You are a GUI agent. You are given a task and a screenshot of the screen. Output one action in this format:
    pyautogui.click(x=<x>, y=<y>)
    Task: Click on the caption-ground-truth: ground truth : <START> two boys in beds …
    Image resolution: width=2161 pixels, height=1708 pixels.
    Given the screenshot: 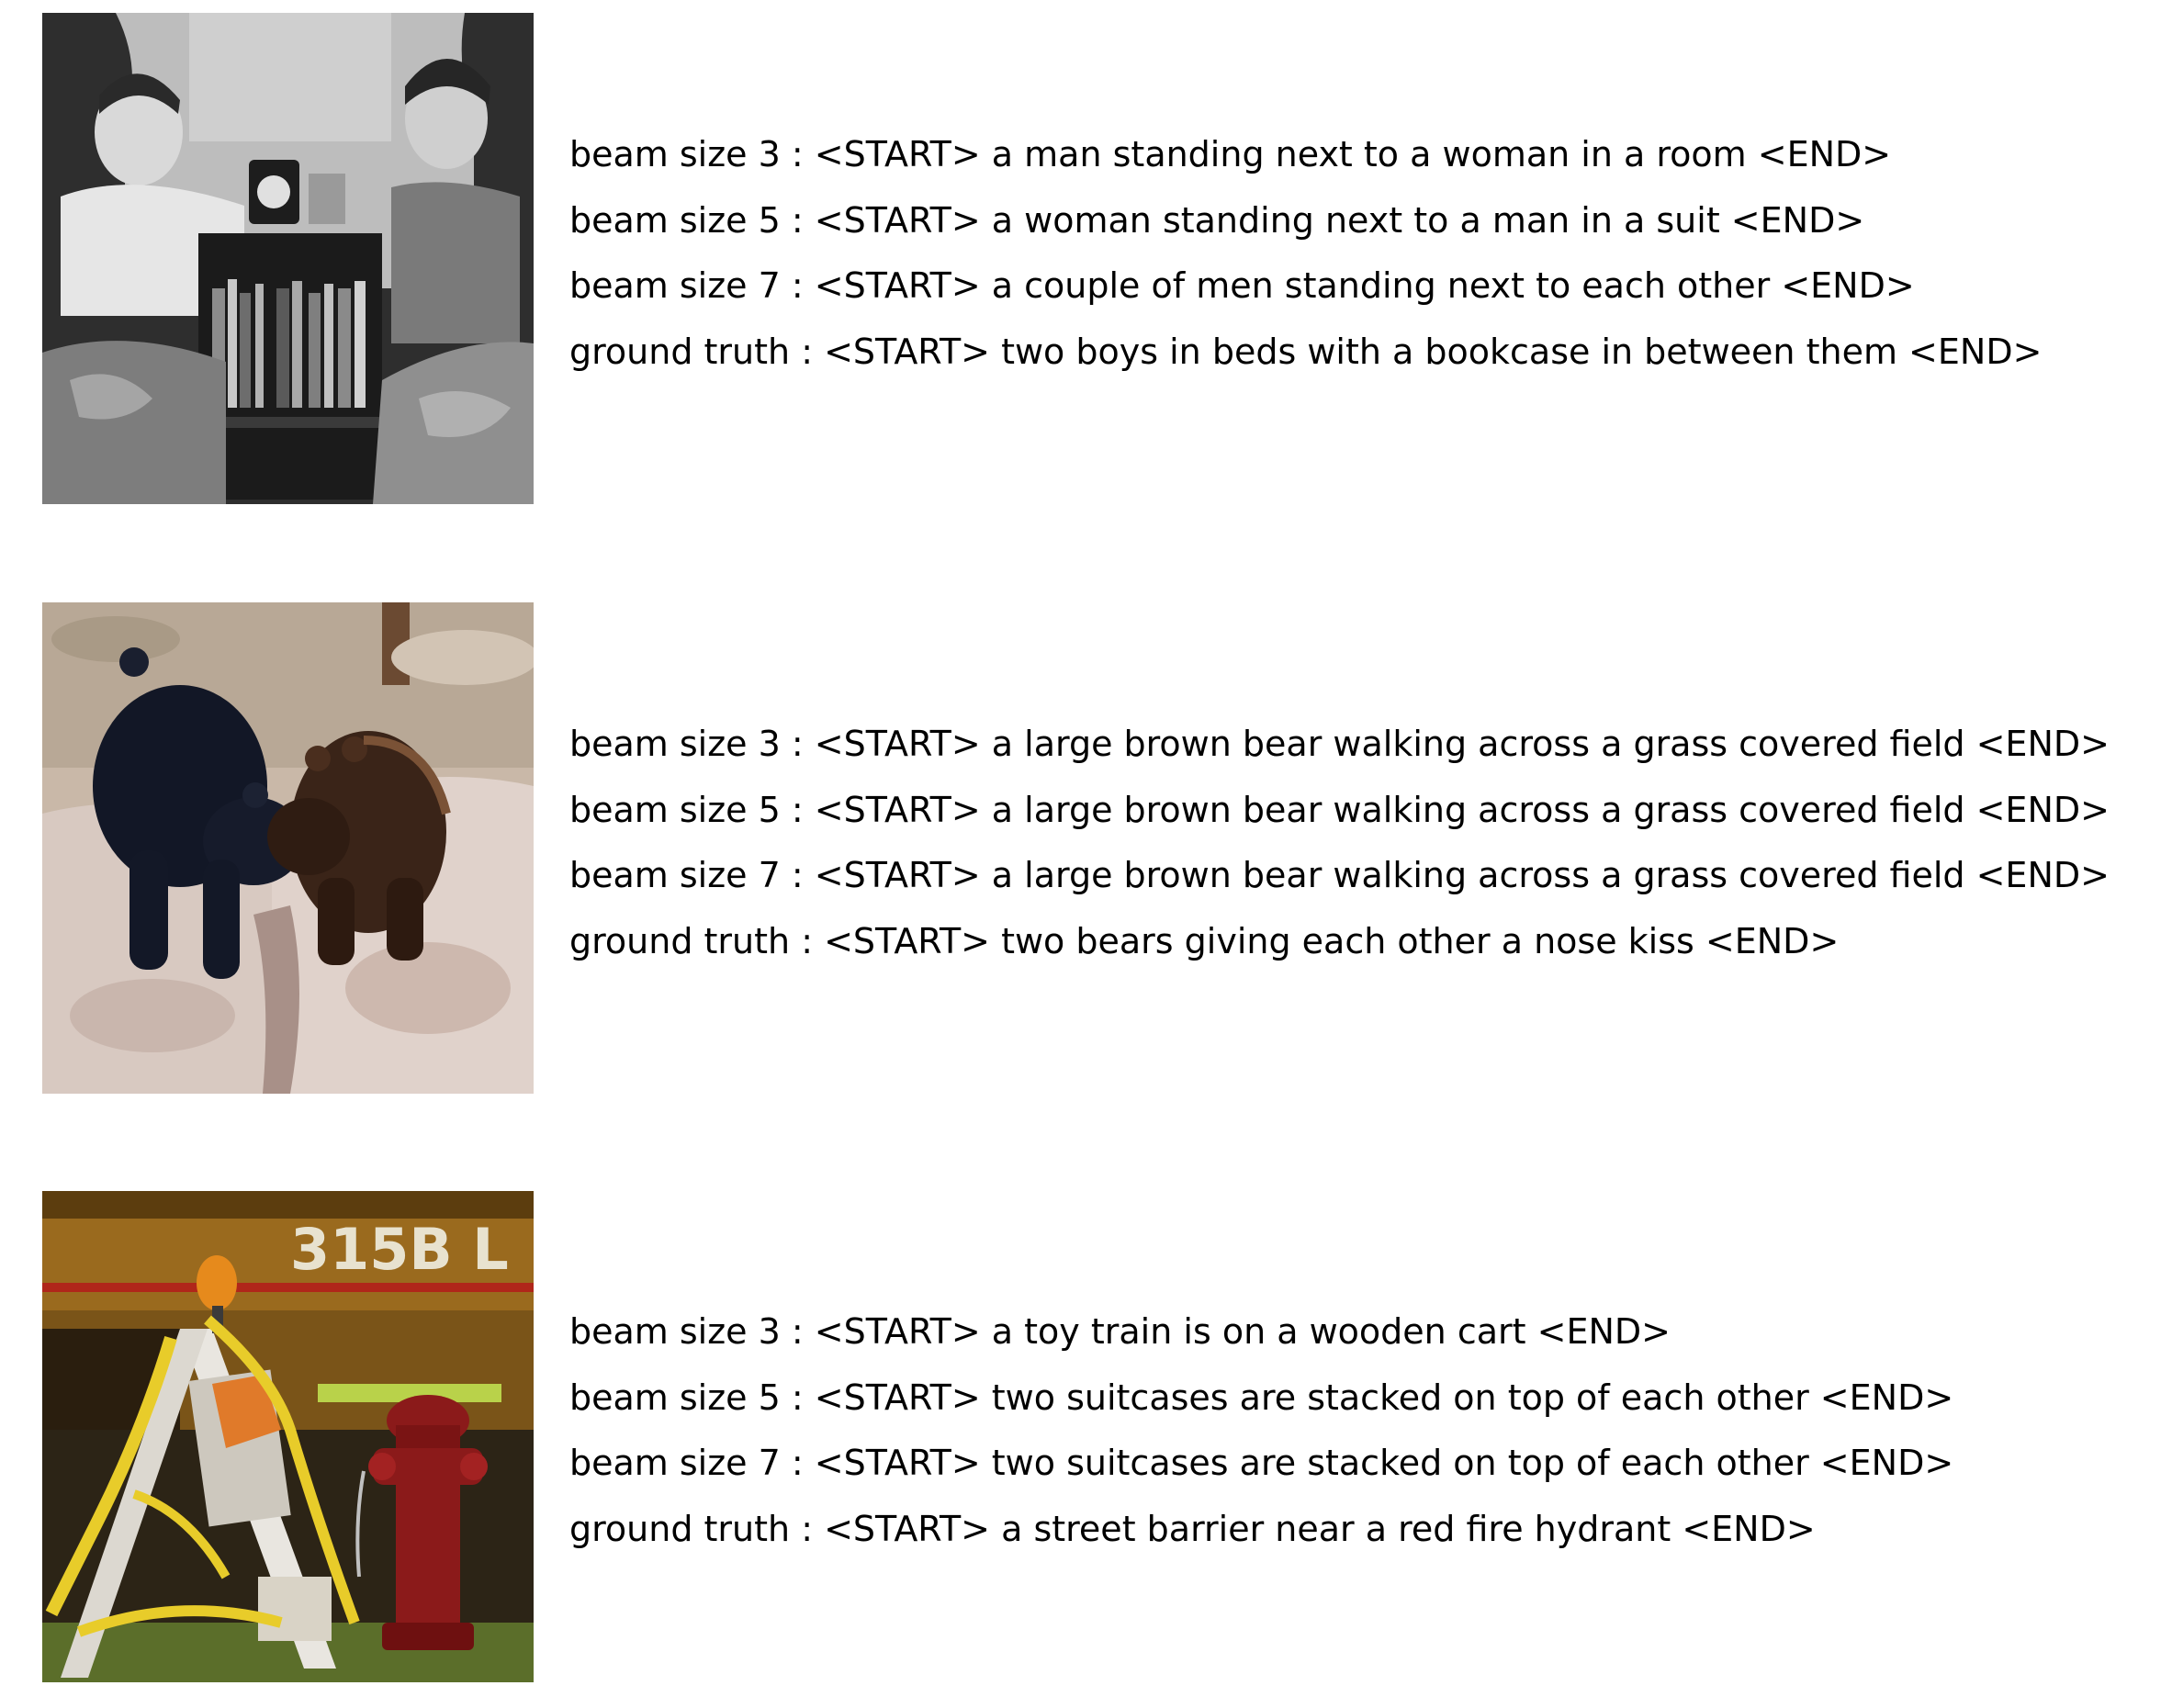 What is the action you would take?
    pyautogui.click(x=1306, y=353)
    